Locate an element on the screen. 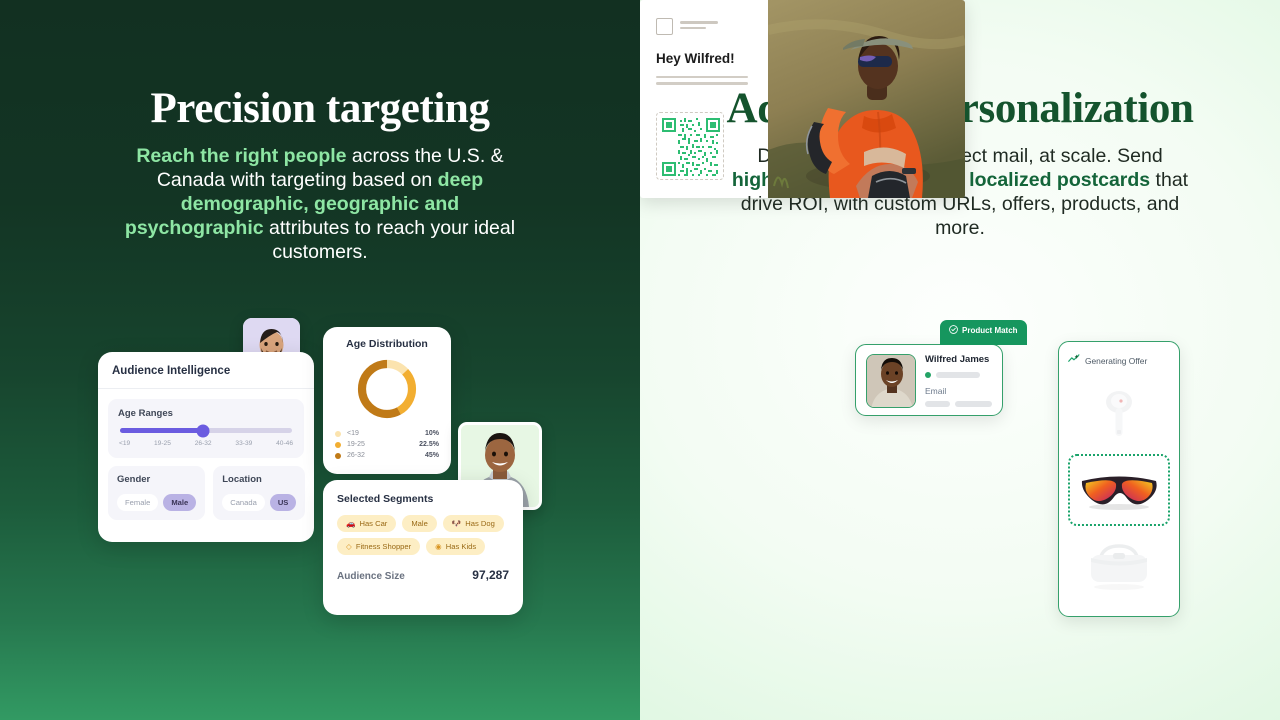 This screenshot has height=720, width=1280. location-option-canada: Canada is located at coordinates (243, 502).